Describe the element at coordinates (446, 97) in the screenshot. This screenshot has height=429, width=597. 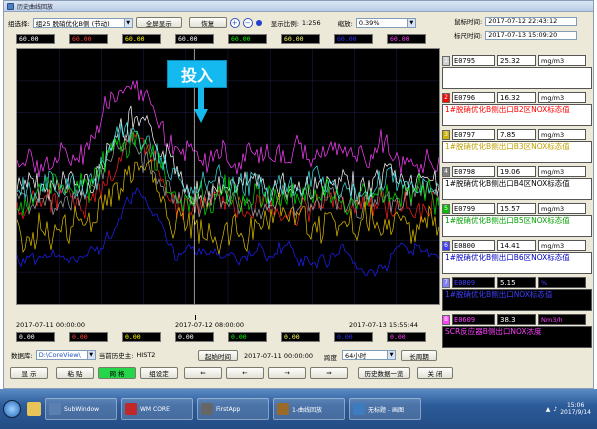
I see `legend-index: 2` at that location.